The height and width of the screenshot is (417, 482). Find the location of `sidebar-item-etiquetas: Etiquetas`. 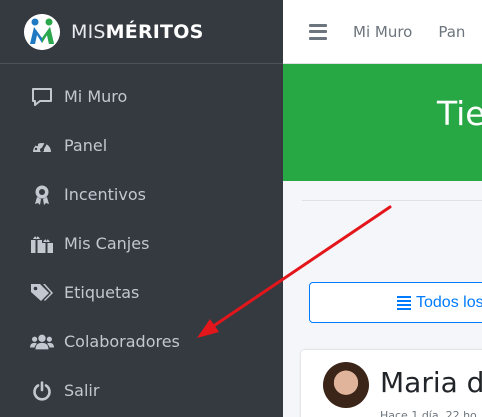

sidebar-item-etiquetas: Etiquetas is located at coordinates (141, 292).